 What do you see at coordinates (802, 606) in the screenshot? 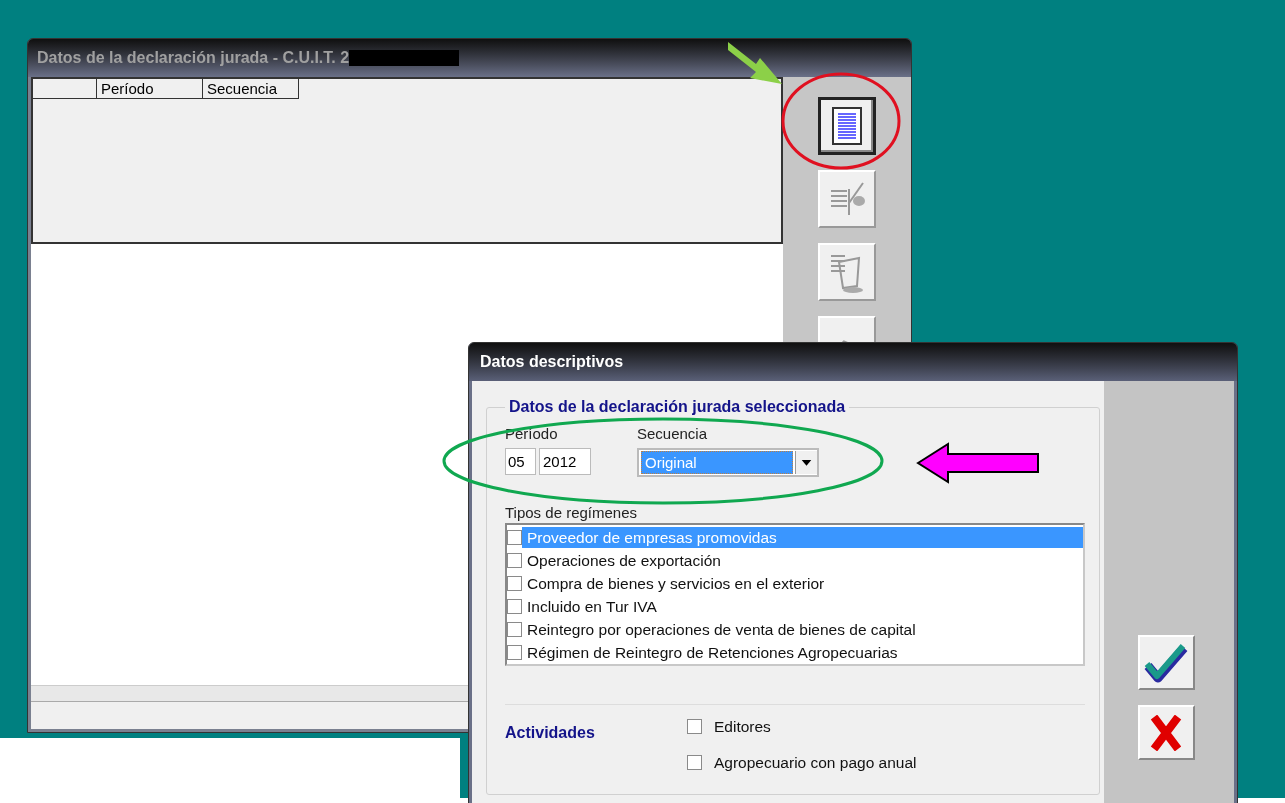
I see `regime-item: Incluido en Tur IVA` at bounding box center [802, 606].